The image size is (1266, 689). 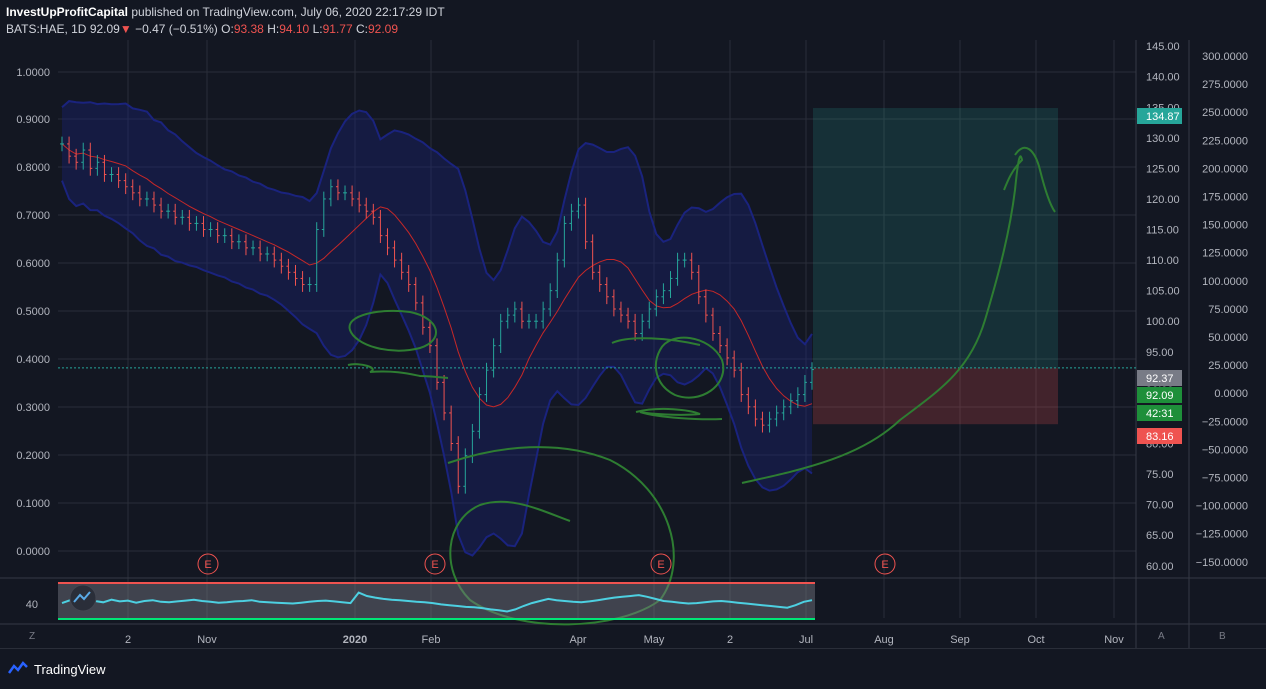 I want to click on price-label-target: 134.87, so click(x=1163, y=117).